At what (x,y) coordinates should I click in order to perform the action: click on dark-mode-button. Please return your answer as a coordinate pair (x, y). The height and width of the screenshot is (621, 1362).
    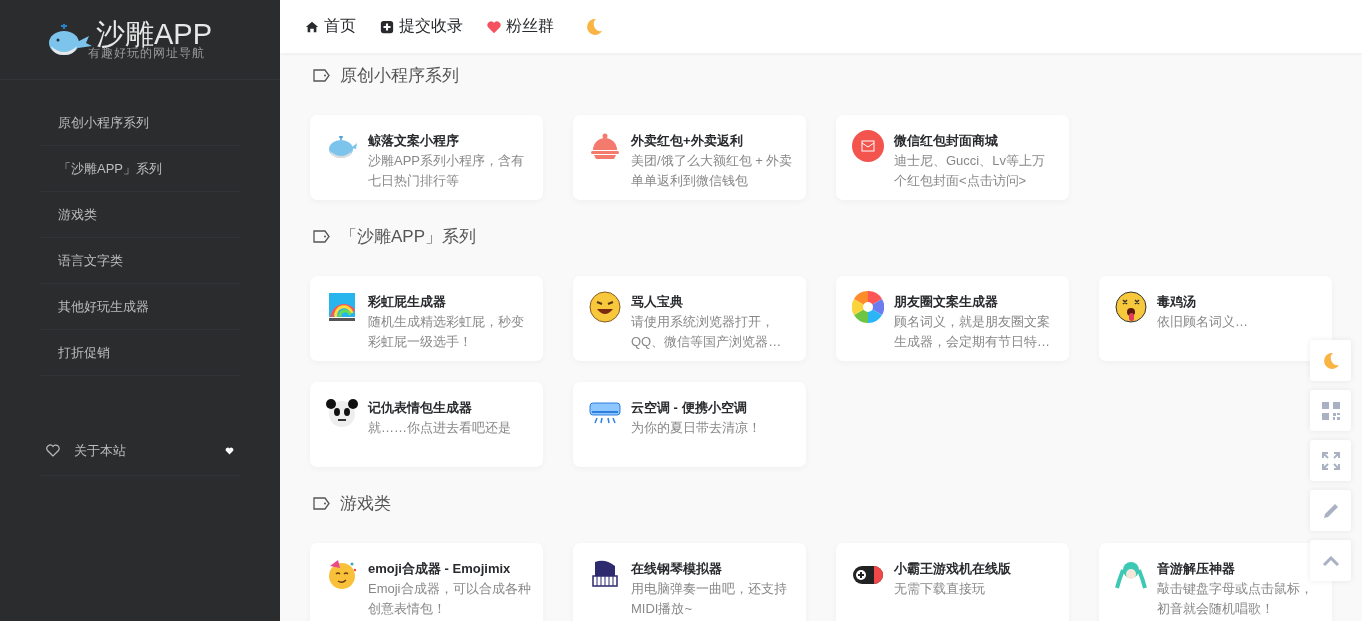
    Looking at the image, I should click on (1330, 360).